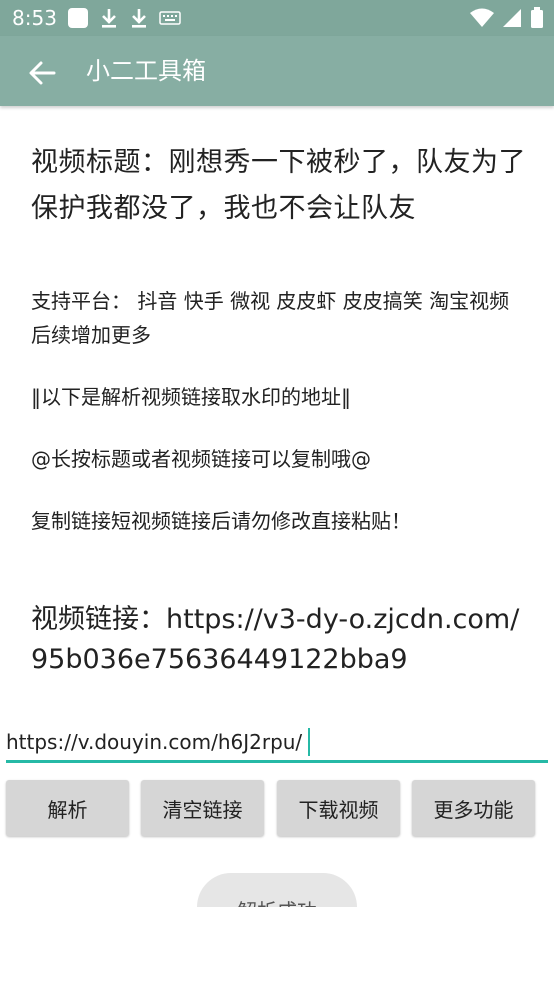 This screenshot has height=985, width=554. What do you see at coordinates (277, 901) in the screenshot?
I see `toast-text: 解析成功` at bounding box center [277, 901].